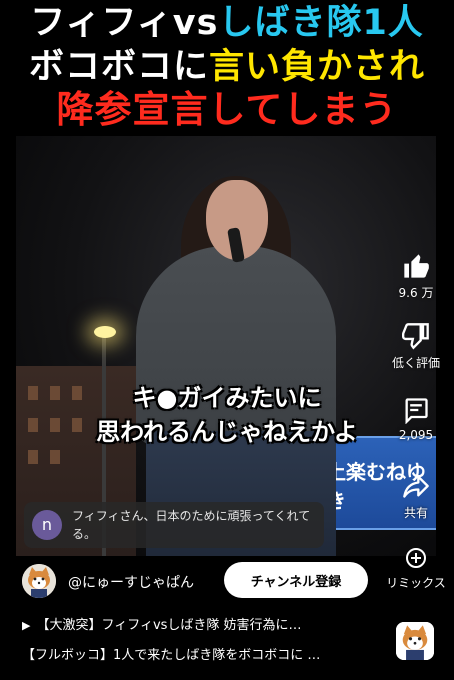 The width and height of the screenshot is (454, 680). Describe the element at coordinates (131, 582) in the screenshot. I see `channel-name: @にゅーすじゃぱん` at that location.